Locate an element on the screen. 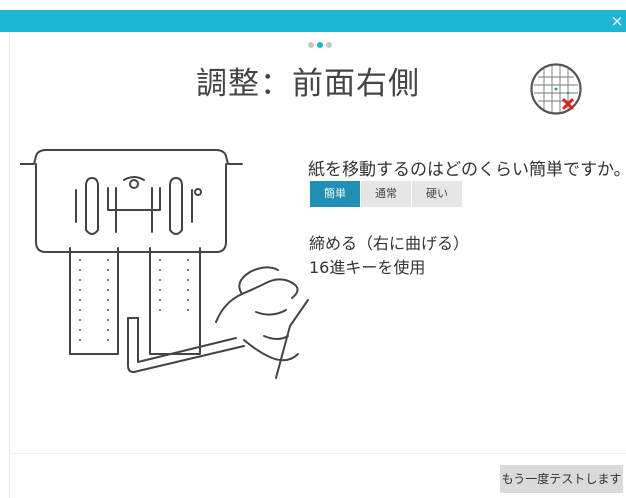 The height and width of the screenshot is (498, 626). difficulty-option-normal: 通常 is located at coordinates (386, 194).